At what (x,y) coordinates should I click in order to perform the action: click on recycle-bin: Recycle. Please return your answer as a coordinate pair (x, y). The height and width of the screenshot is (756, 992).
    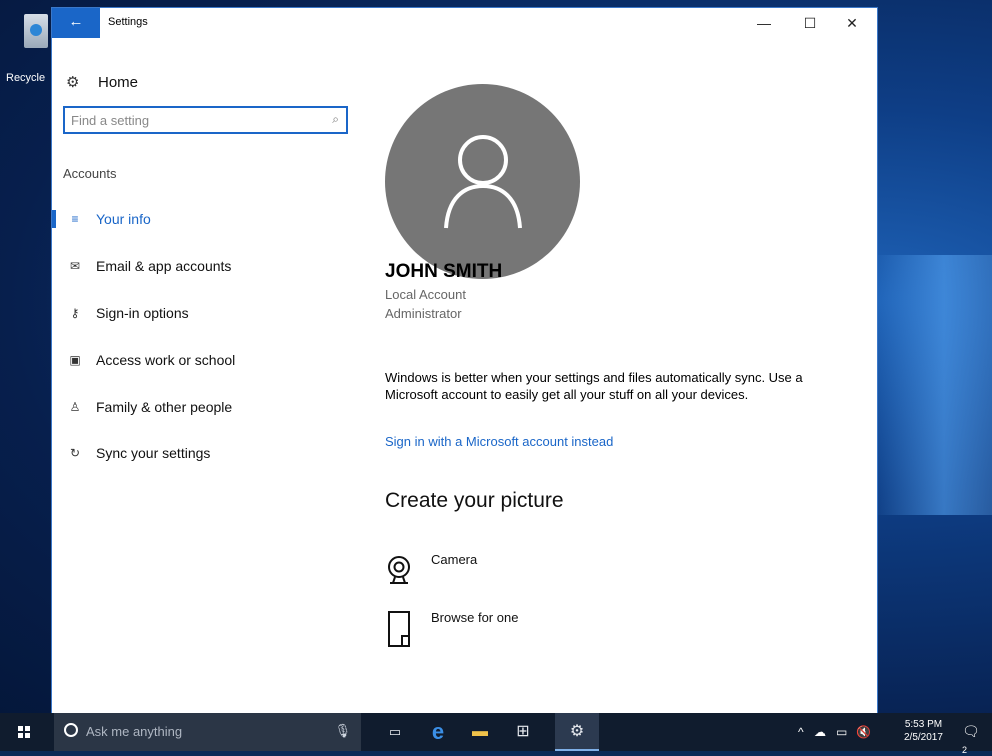
    Looking at the image, I should click on (31, 47).